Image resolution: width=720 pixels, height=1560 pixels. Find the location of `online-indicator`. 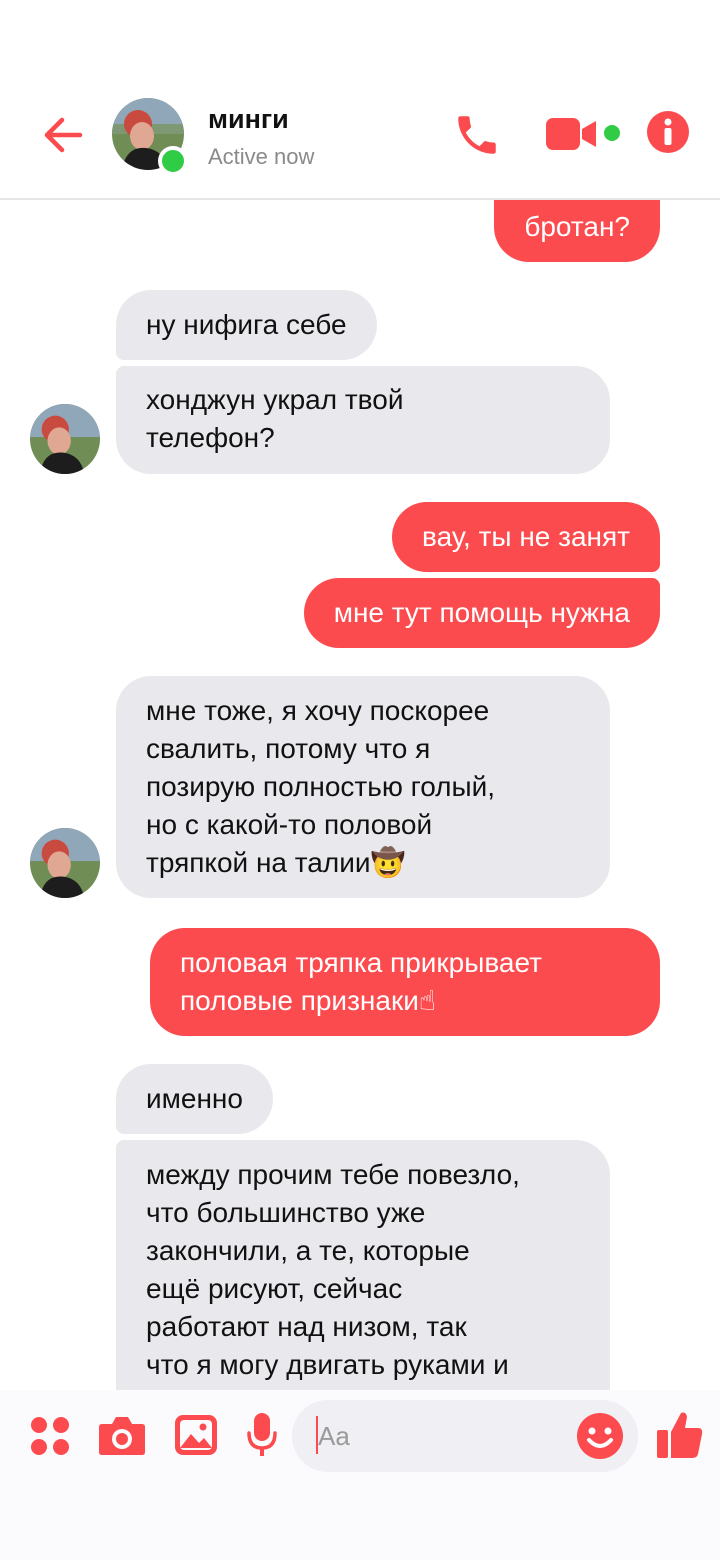

online-indicator is located at coordinates (173, 161).